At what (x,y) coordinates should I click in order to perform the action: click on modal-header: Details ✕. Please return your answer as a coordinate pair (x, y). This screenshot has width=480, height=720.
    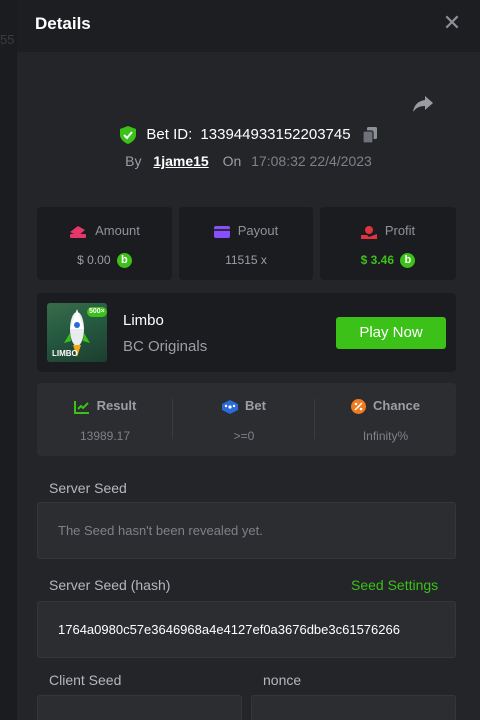
    Looking at the image, I should click on (248, 26).